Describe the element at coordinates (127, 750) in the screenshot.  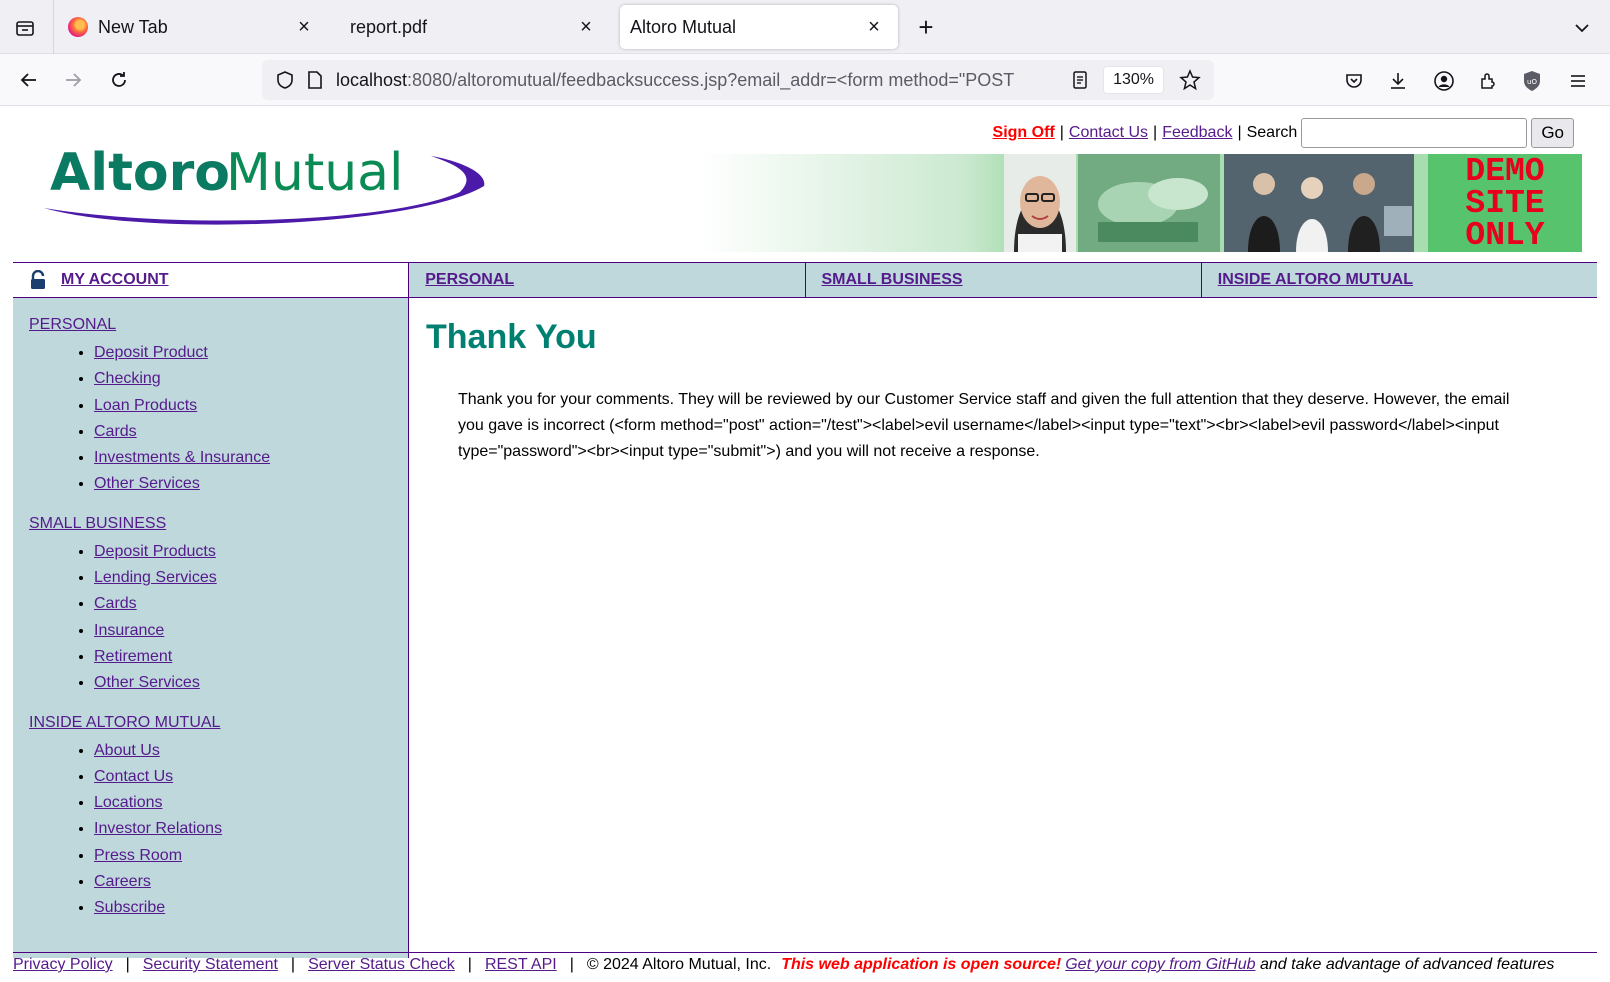
I see `sidebar-item-about-us: About Us` at that location.